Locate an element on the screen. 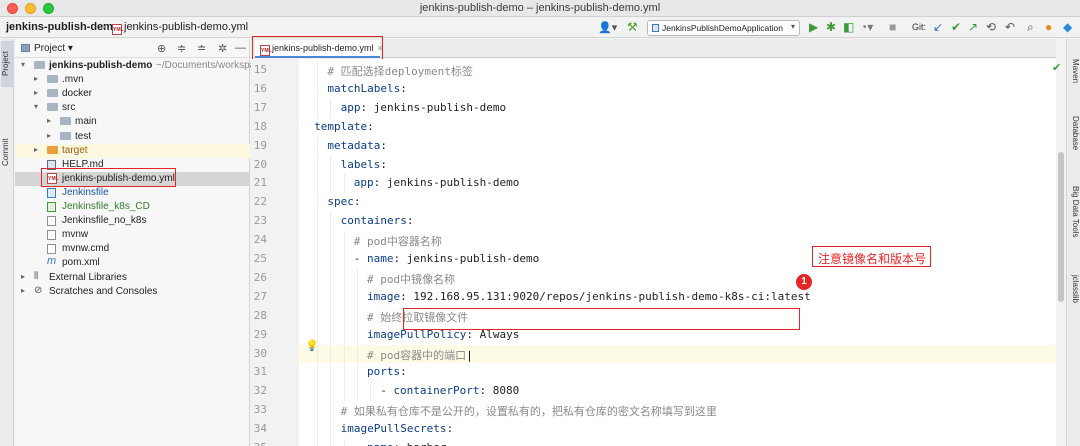  code-line: matchLabels: is located at coordinates (677, 89).